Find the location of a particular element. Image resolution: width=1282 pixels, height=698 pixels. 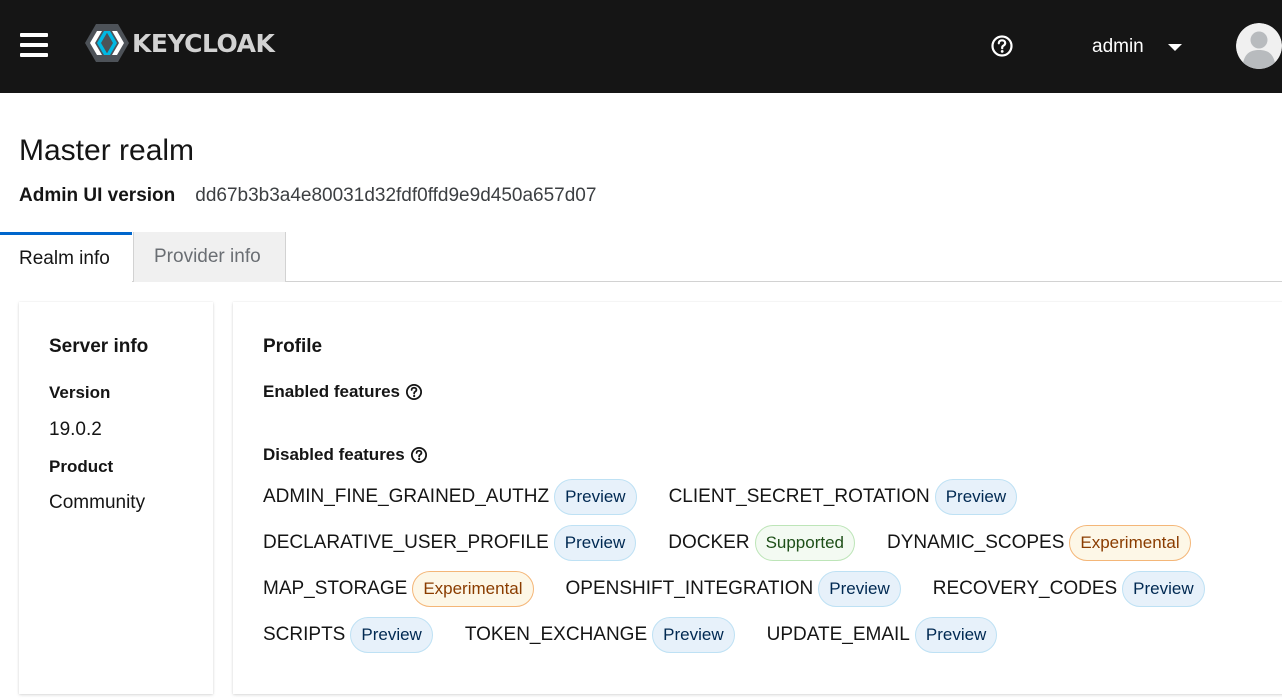

product-value: Community is located at coordinates (97, 502).